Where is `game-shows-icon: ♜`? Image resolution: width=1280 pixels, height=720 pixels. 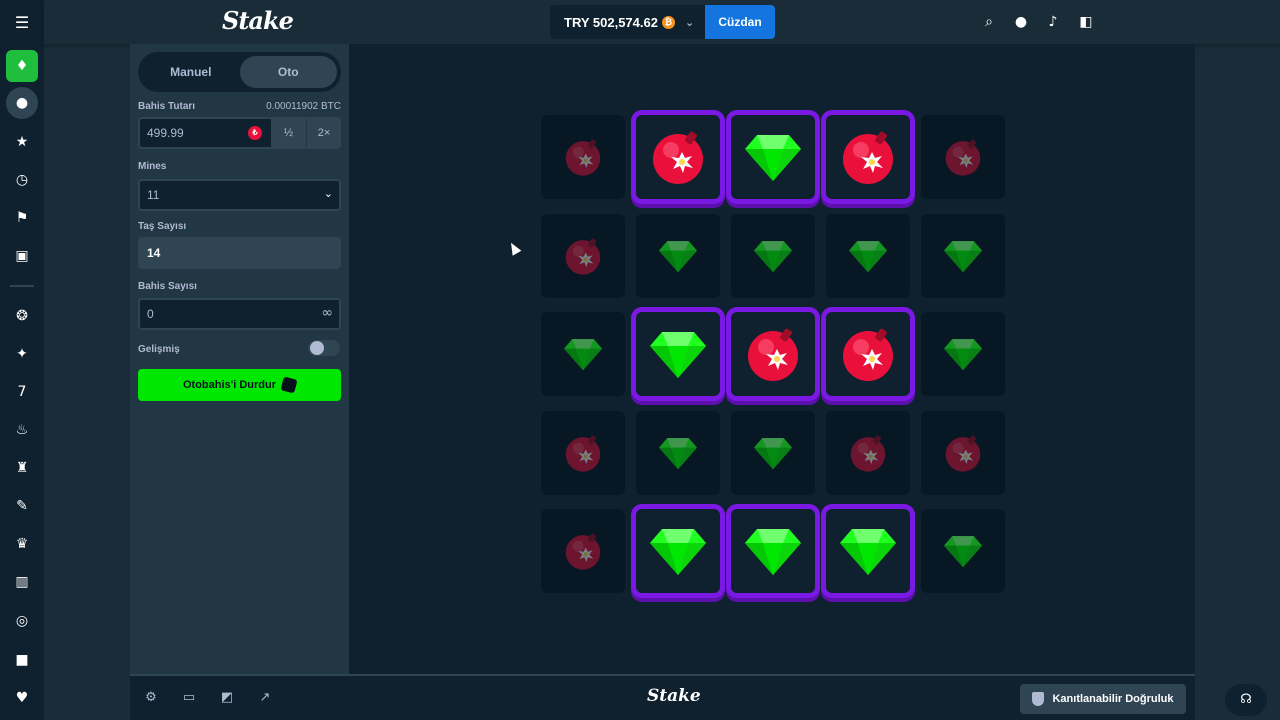 game-shows-icon: ♜ is located at coordinates (22, 468).